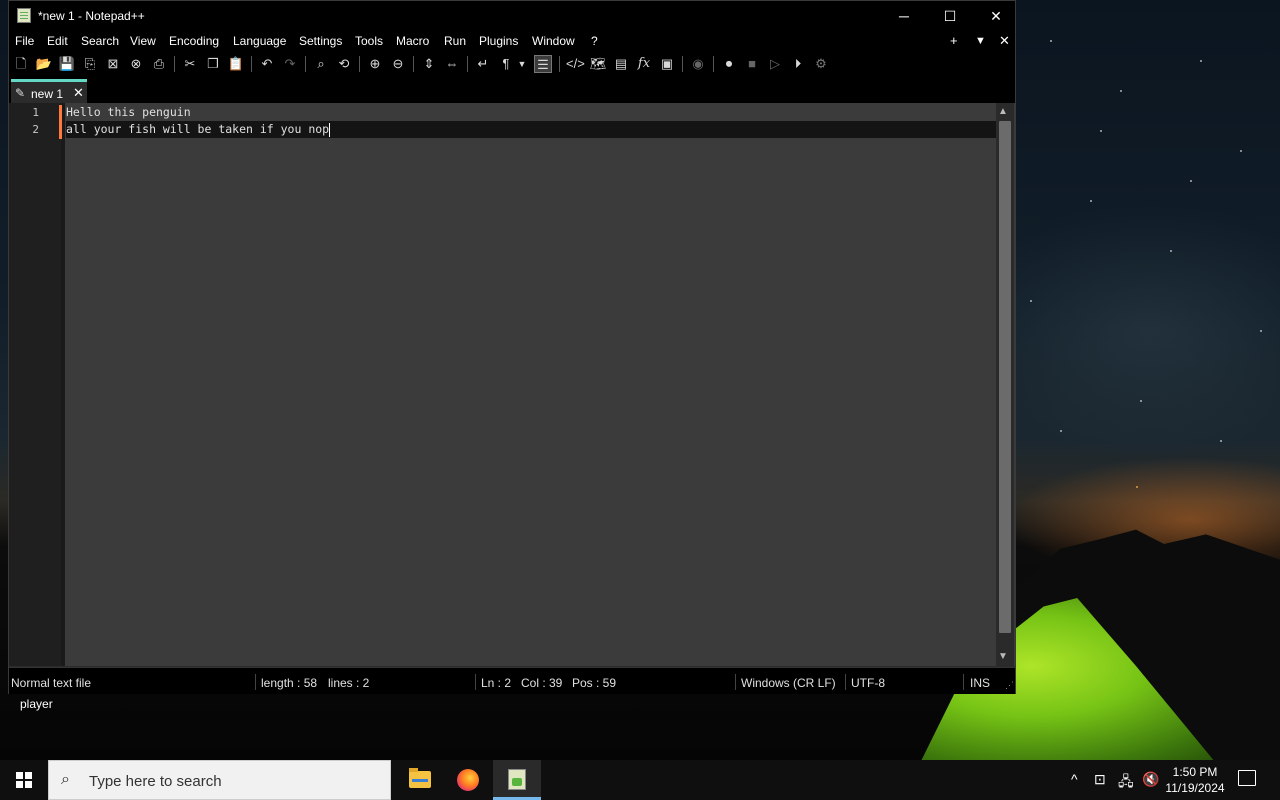 The image size is (1280, 800). Describe the element at coordinates (868, 683) in the screenshot. I see `status-encoding: UTF-8` at that location.